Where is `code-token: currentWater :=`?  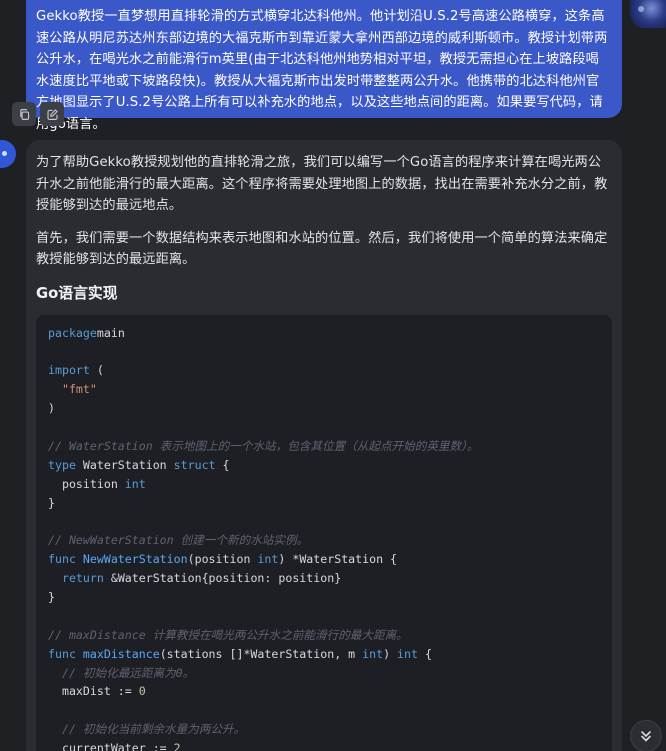
code-token: currentWater := is located at coordinates (111, 746).